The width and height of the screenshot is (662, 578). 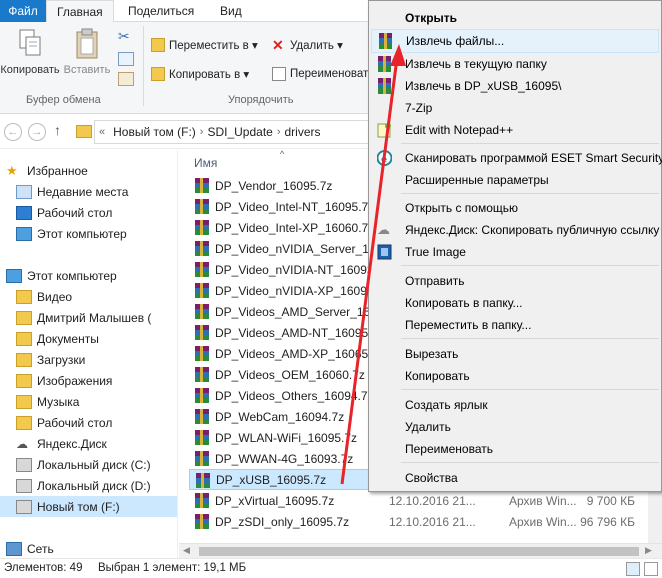 I want to click on menu-rename: Переименовать, so click(x=515, y=449).